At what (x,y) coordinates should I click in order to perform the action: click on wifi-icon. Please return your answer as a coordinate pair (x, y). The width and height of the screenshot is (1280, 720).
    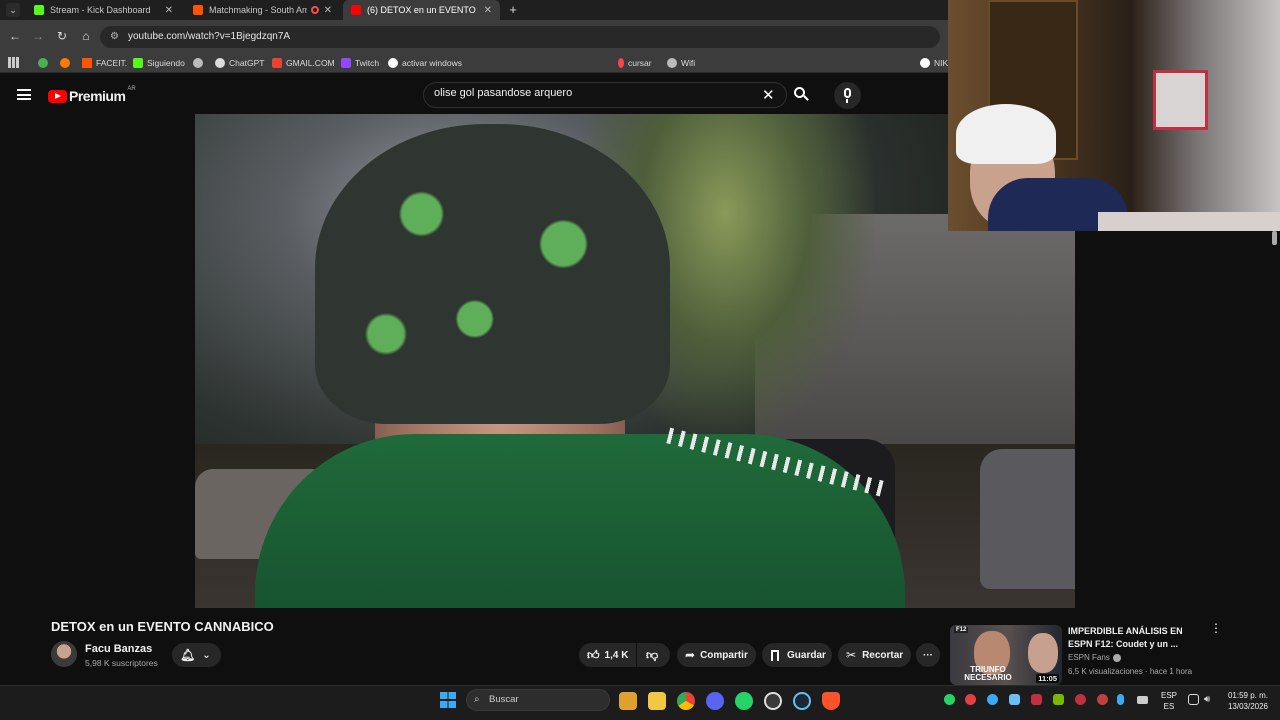
    Looking at the image, I should click on (672, 63).